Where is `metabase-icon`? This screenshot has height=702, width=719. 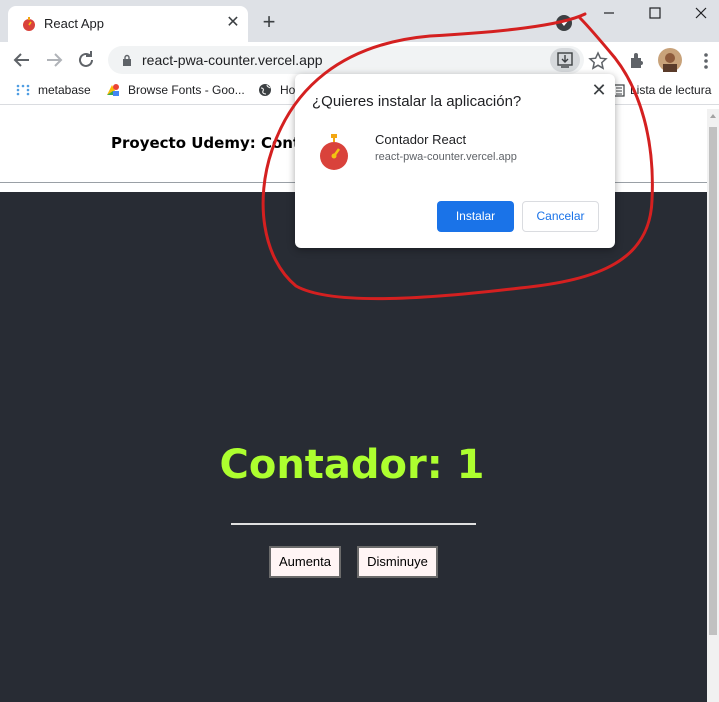
metabase-icon is located at coordinates (23, 90).